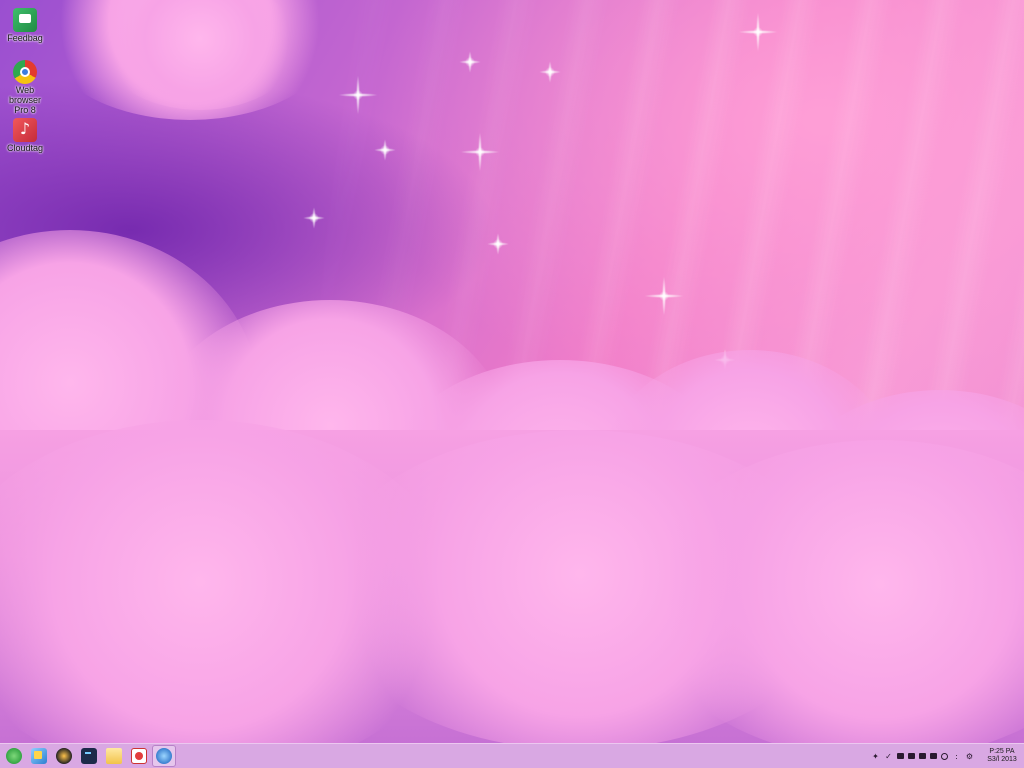  I want to click on taskbar: ✦ ✓ : ⚙ P:25 PA S3/l 2013, so click(512, 755).